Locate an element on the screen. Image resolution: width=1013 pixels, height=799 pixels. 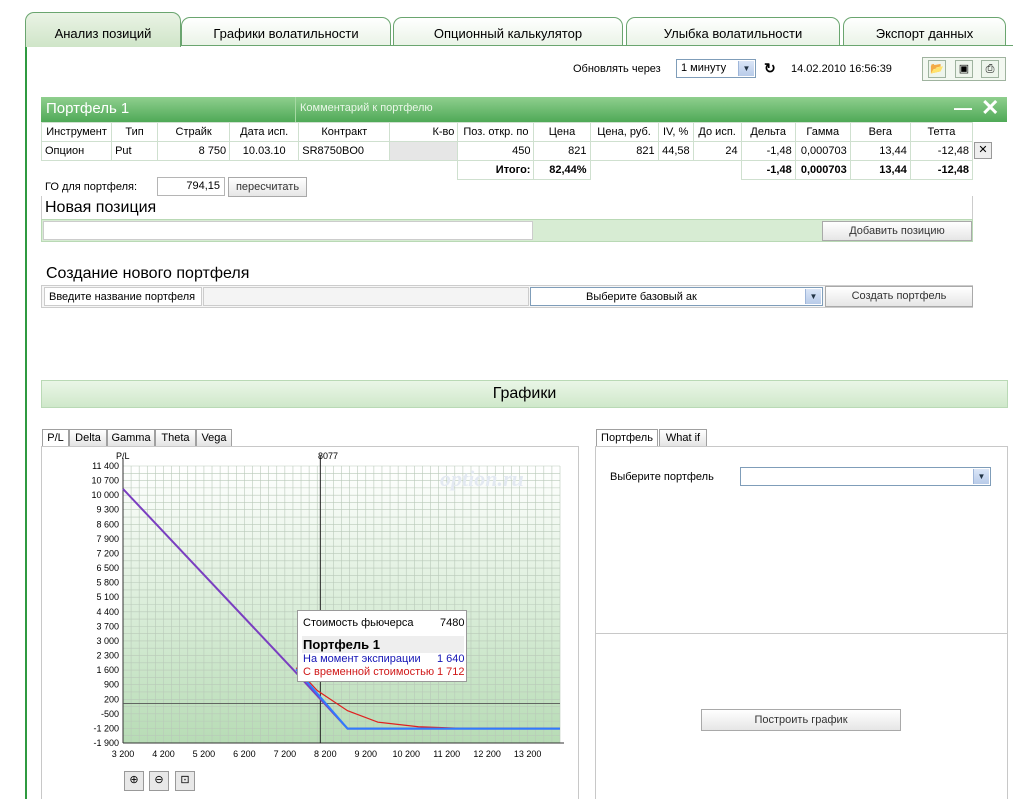
col-header: Цена, руб. is located at coordinates (624, 132).